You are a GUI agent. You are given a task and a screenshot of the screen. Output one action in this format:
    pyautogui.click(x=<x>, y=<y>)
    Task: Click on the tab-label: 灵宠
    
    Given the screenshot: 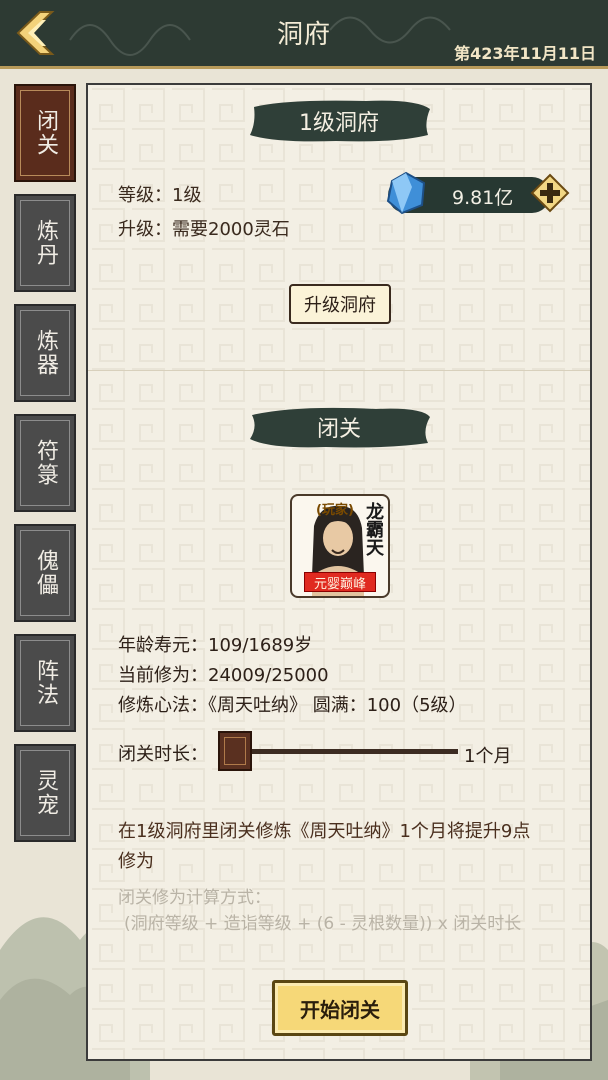 What is the action you would take?
    pyautogui.click(x=45, y=793)
    